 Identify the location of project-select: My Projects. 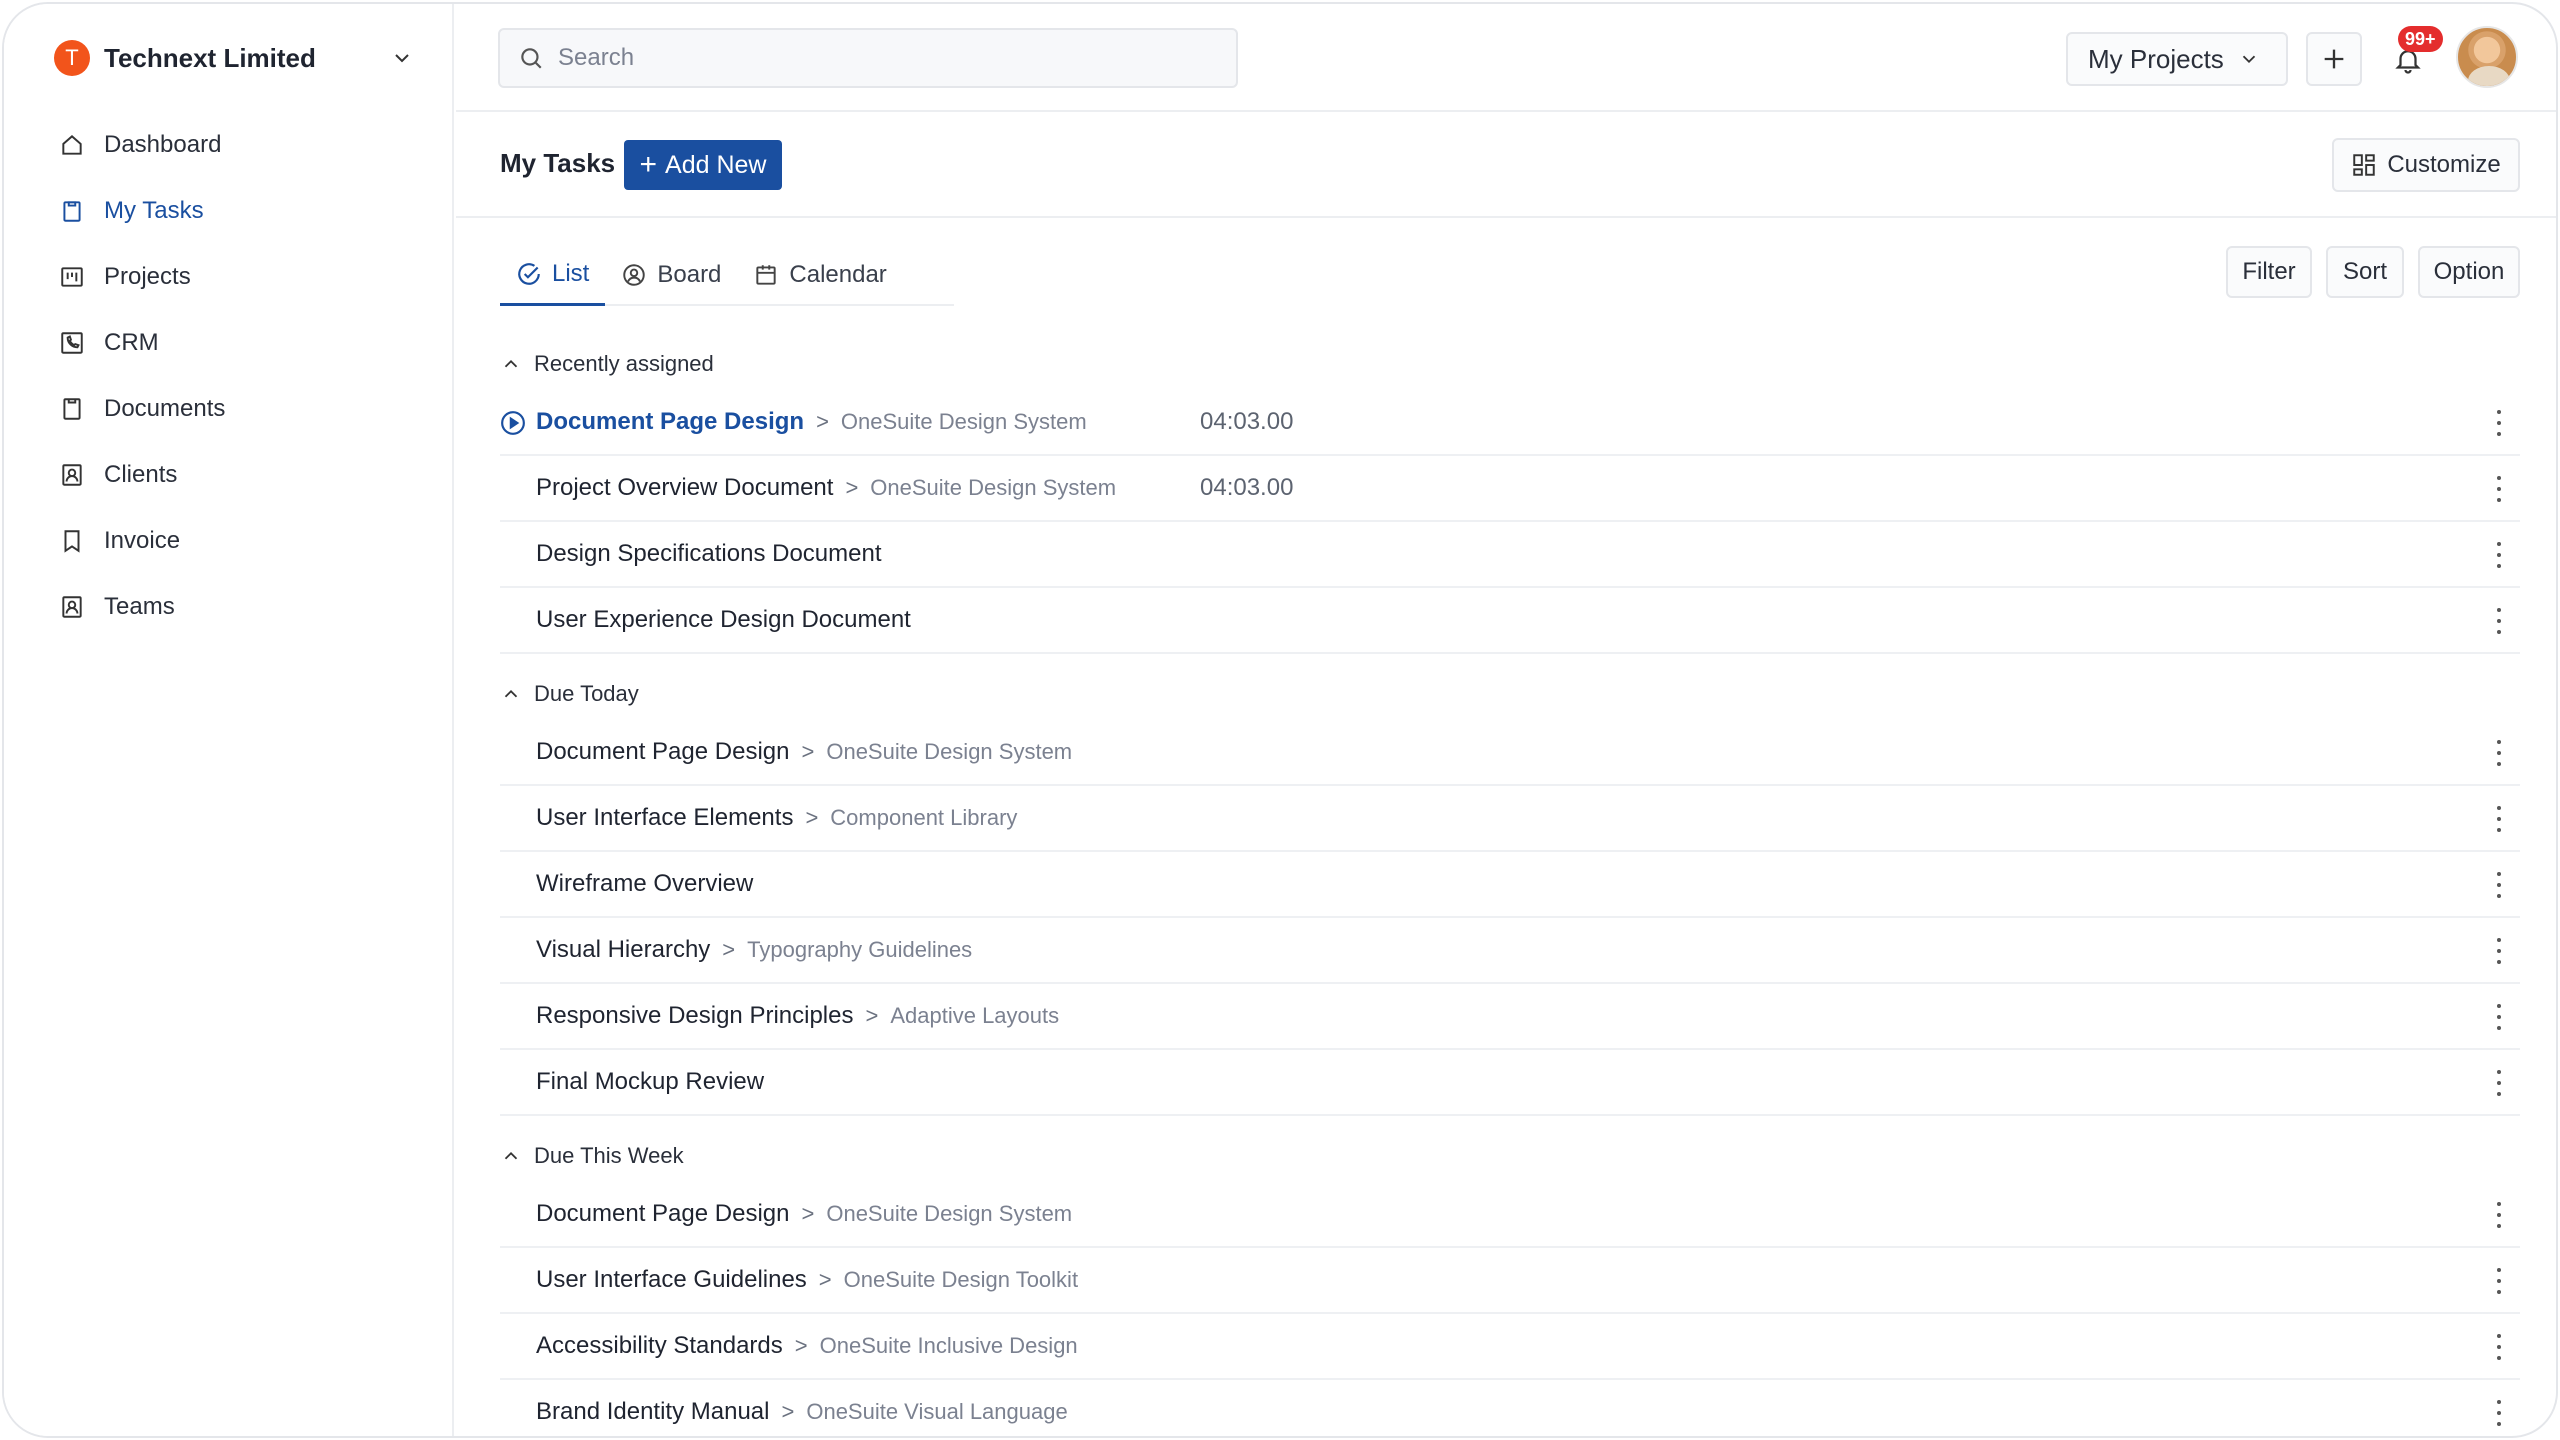
(2177, 59).